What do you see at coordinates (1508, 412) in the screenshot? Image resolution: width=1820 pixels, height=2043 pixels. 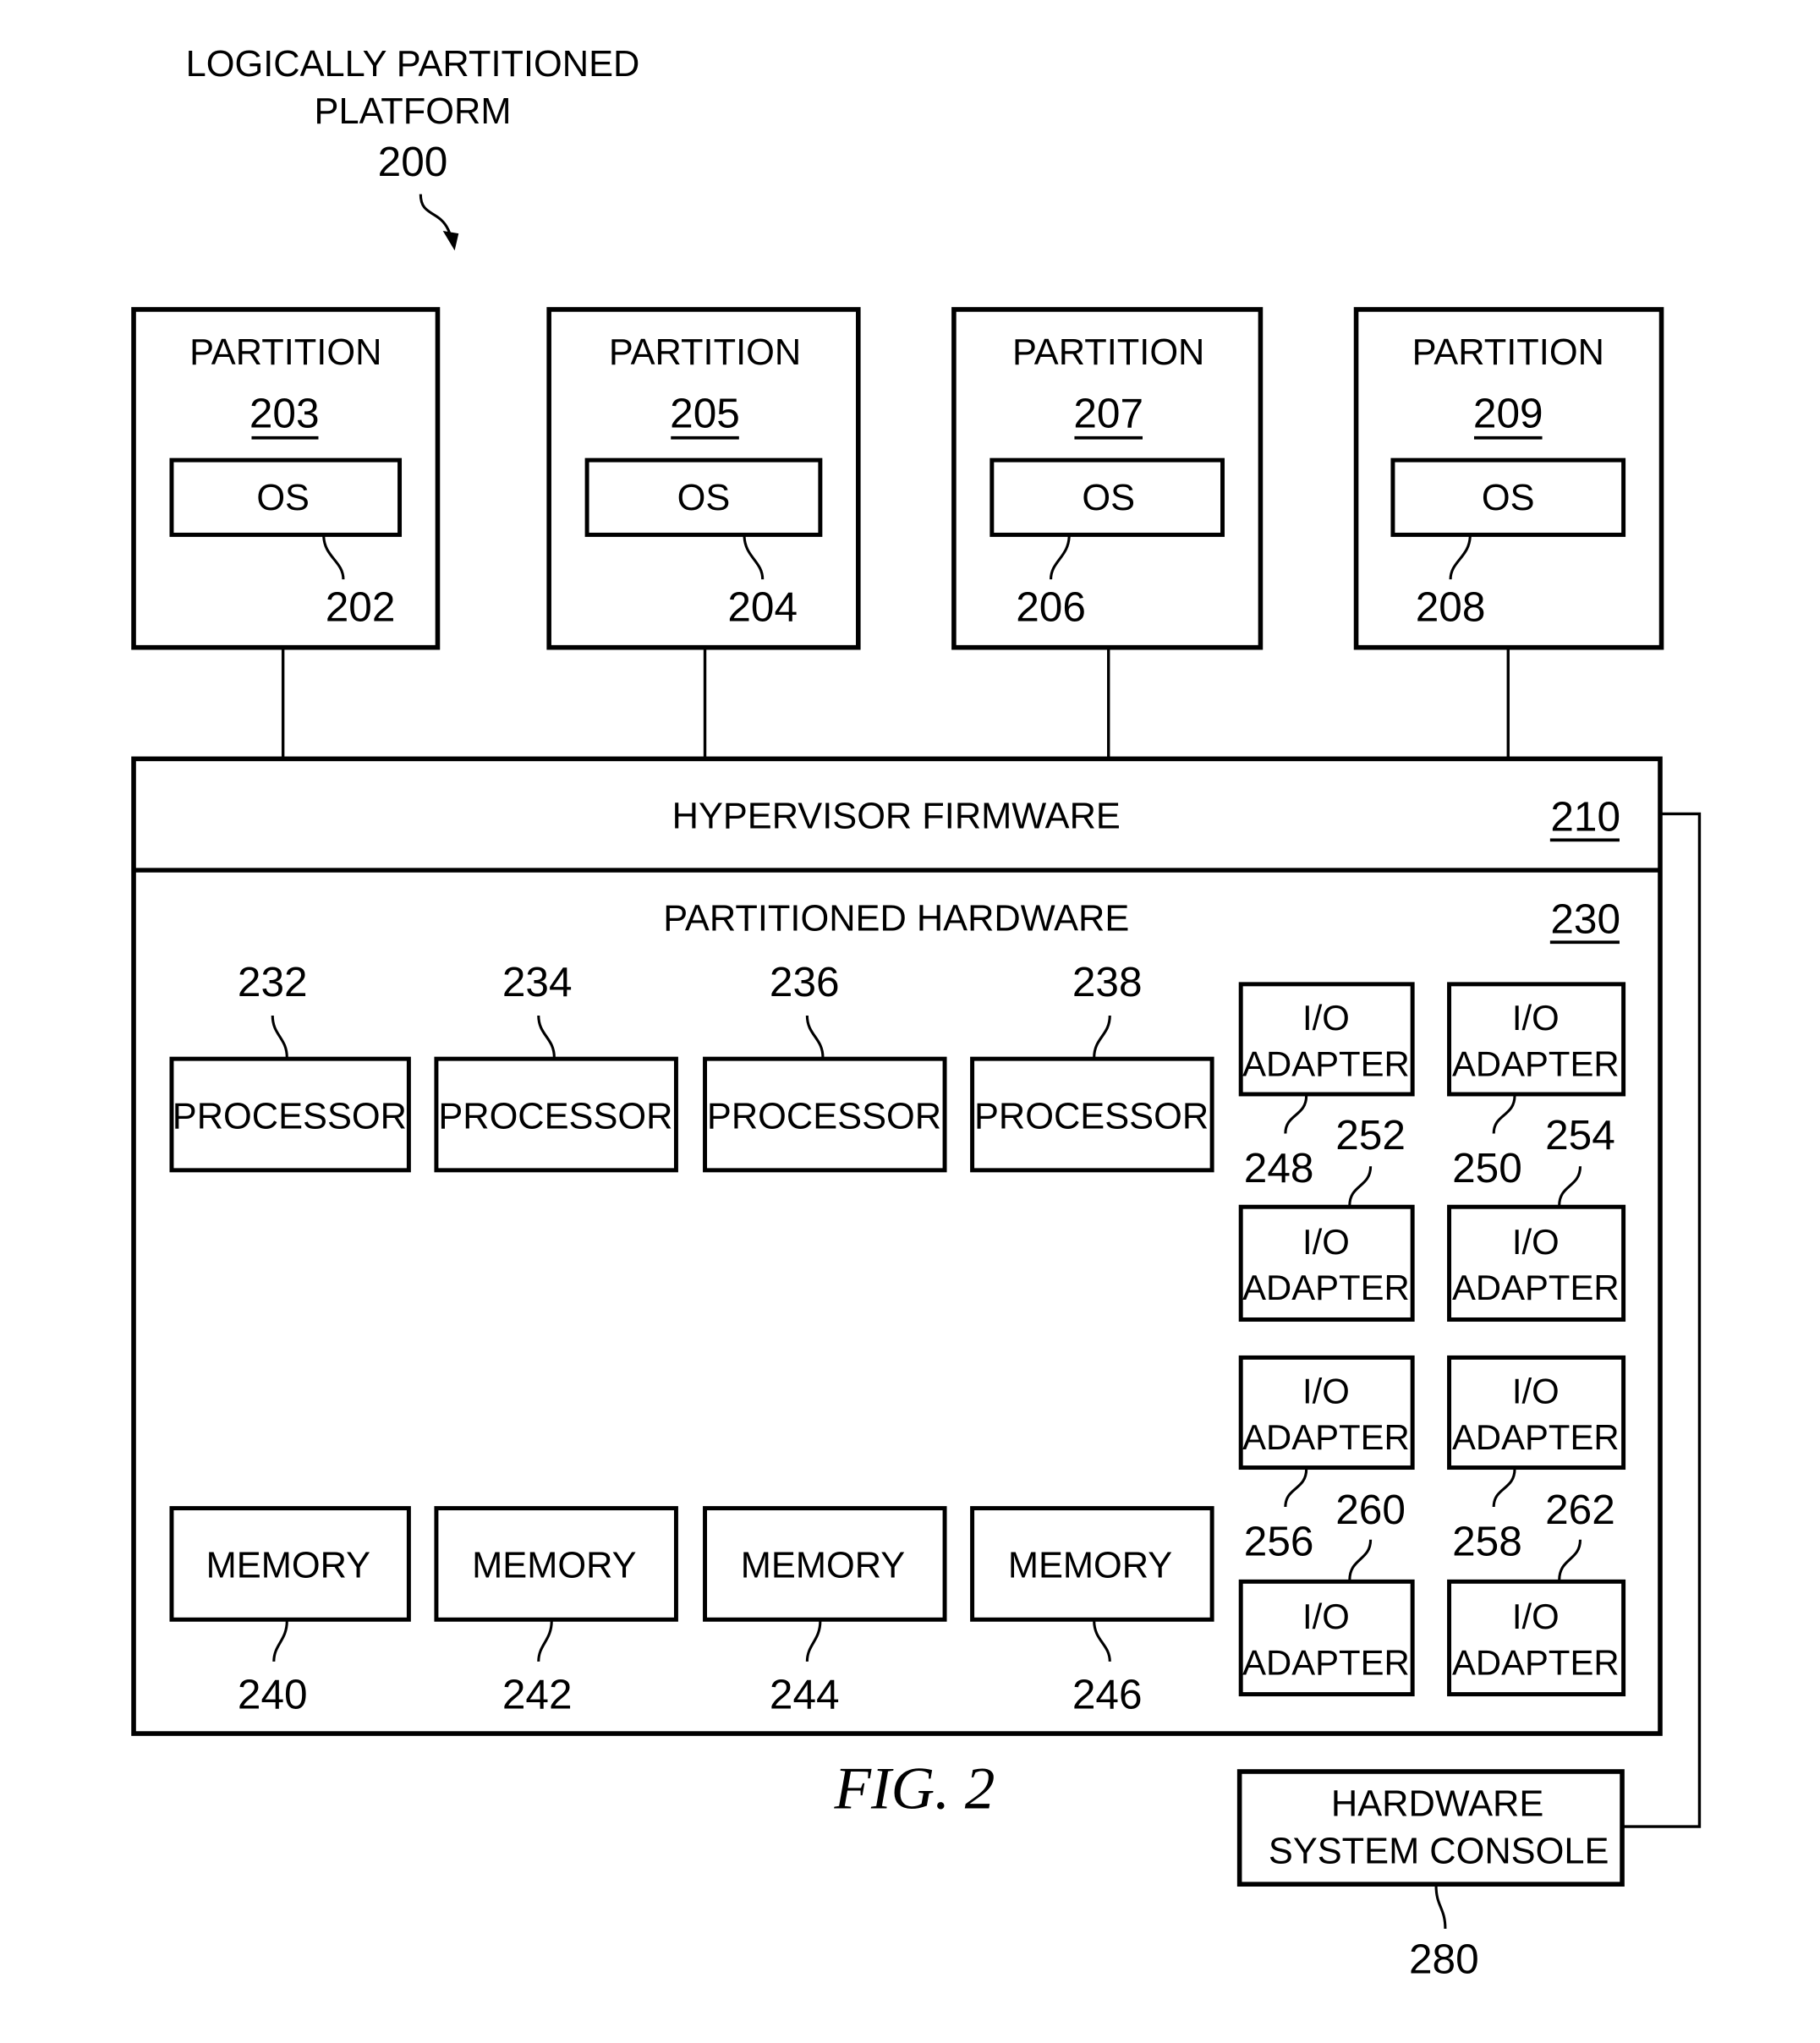 I see `partition-ref: 209` at bounding box center [1508, 412].